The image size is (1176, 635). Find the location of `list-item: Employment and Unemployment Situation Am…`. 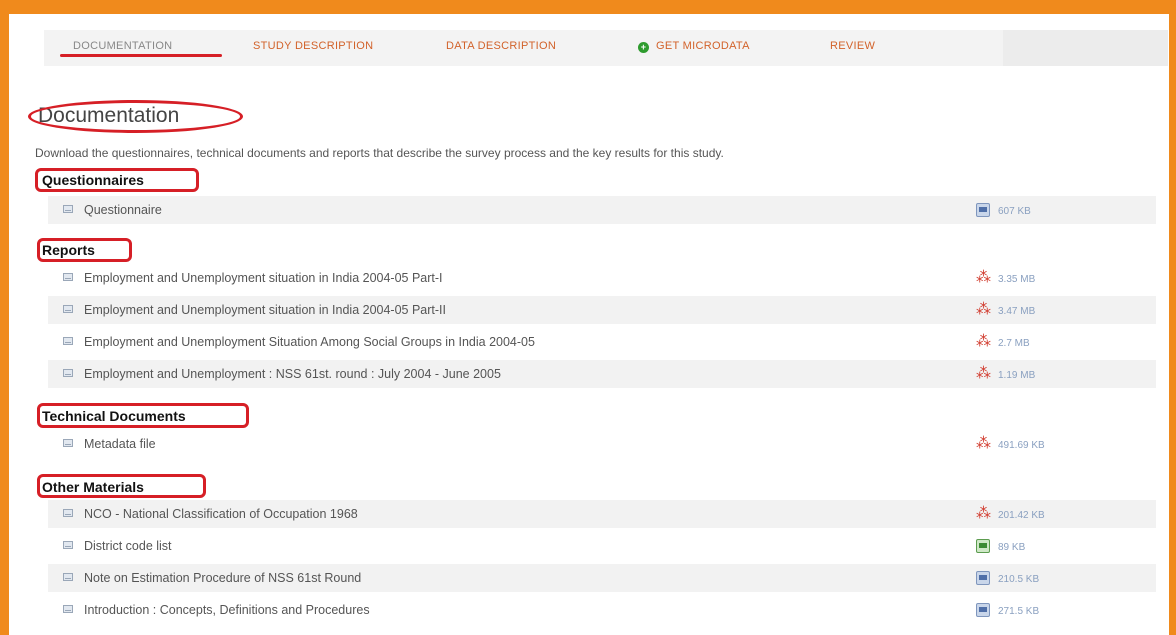

list-item: Employment and Unemployment Situation Am… is located at coordinates (602, 342).